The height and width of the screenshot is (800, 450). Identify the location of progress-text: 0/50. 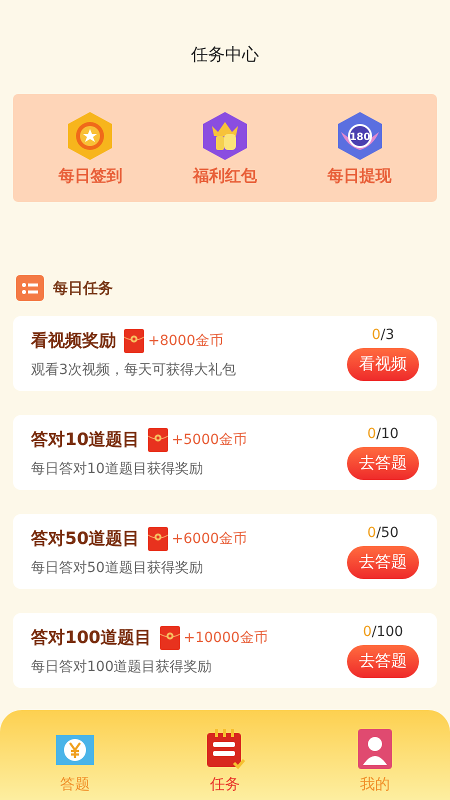
(383, 532).